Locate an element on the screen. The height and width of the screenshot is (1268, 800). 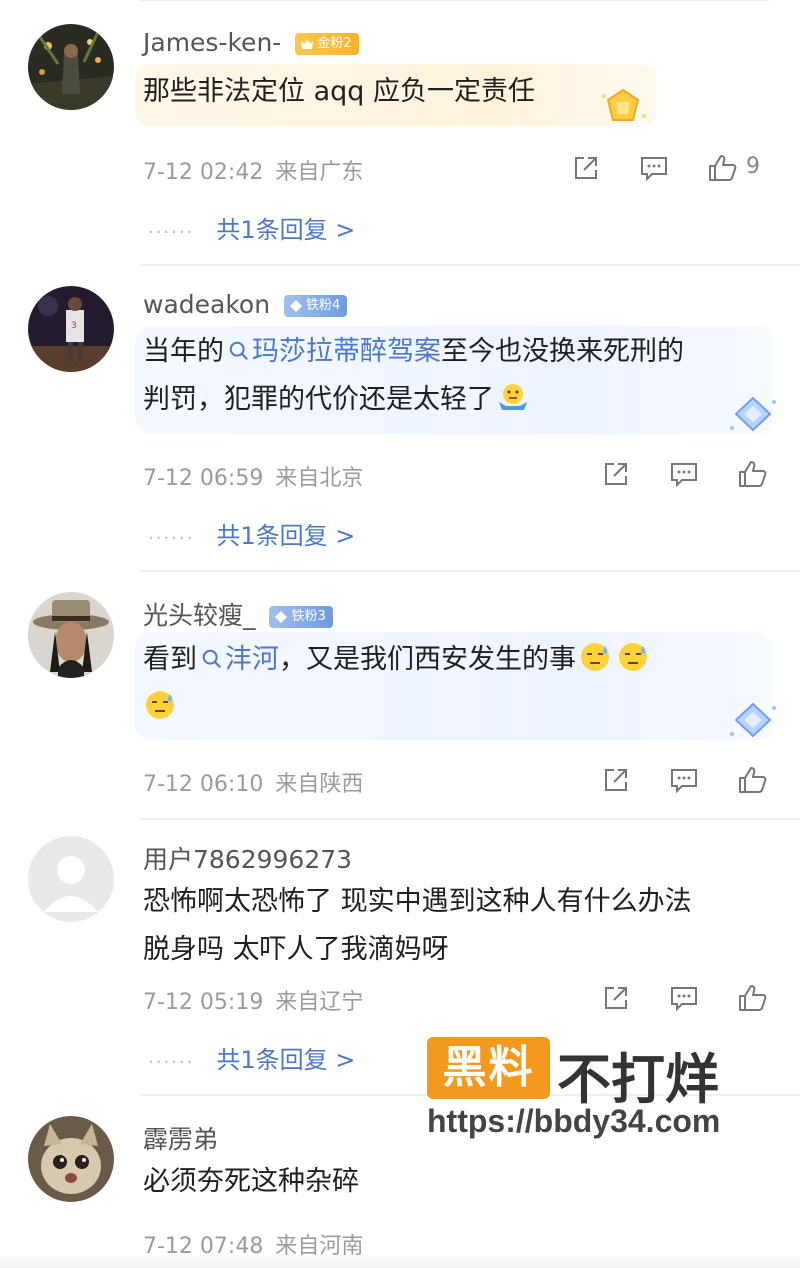
text-suffix: ，又是我们西安发生的事 is located at coordinates (427, 659).